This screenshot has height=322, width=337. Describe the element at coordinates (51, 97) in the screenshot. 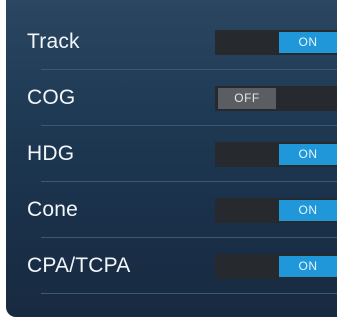

I see `setting-label-cog: COG` at that location.